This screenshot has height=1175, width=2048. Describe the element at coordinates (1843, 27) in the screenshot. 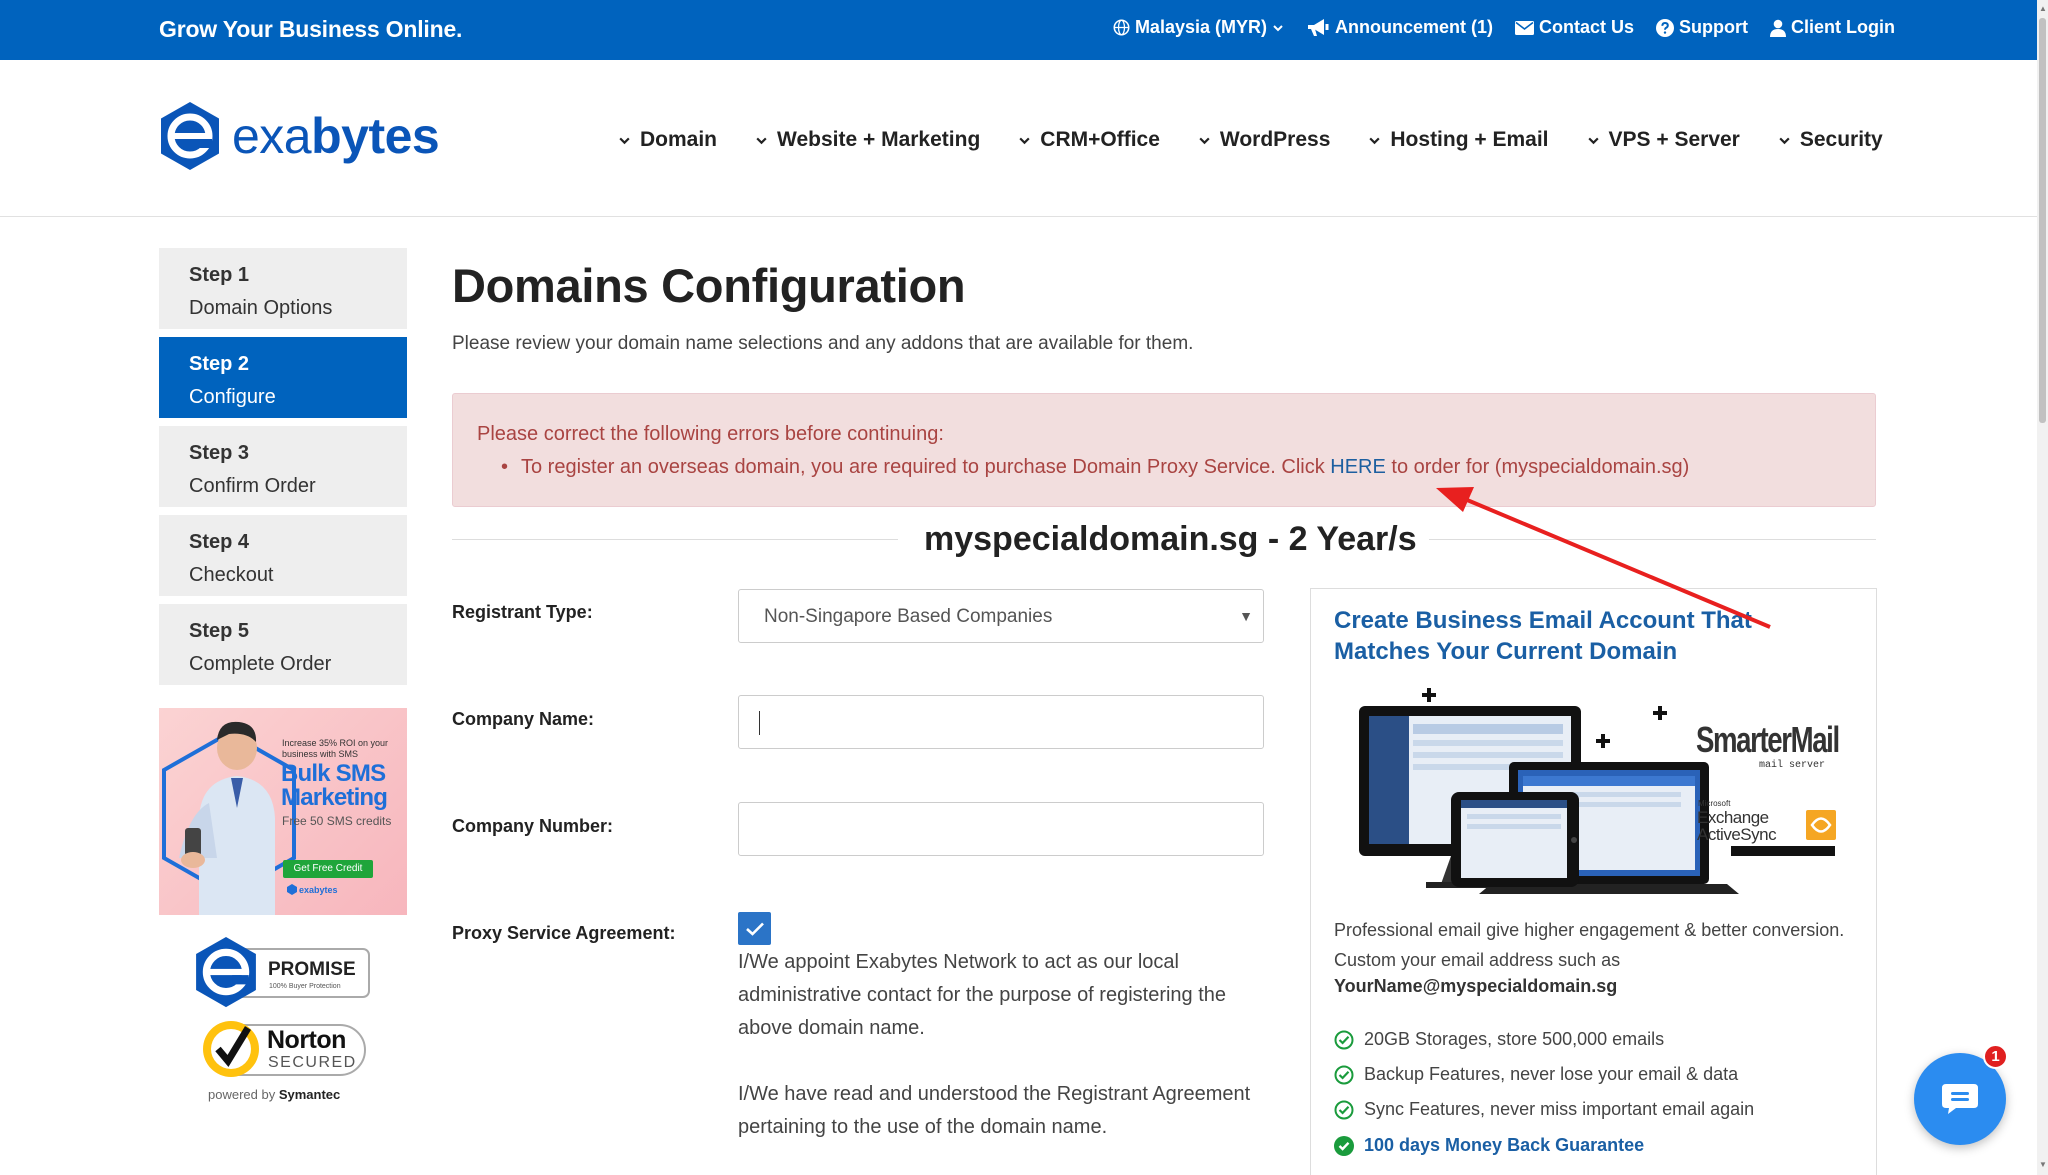

I see `client-login-label: Client Login` at that location.